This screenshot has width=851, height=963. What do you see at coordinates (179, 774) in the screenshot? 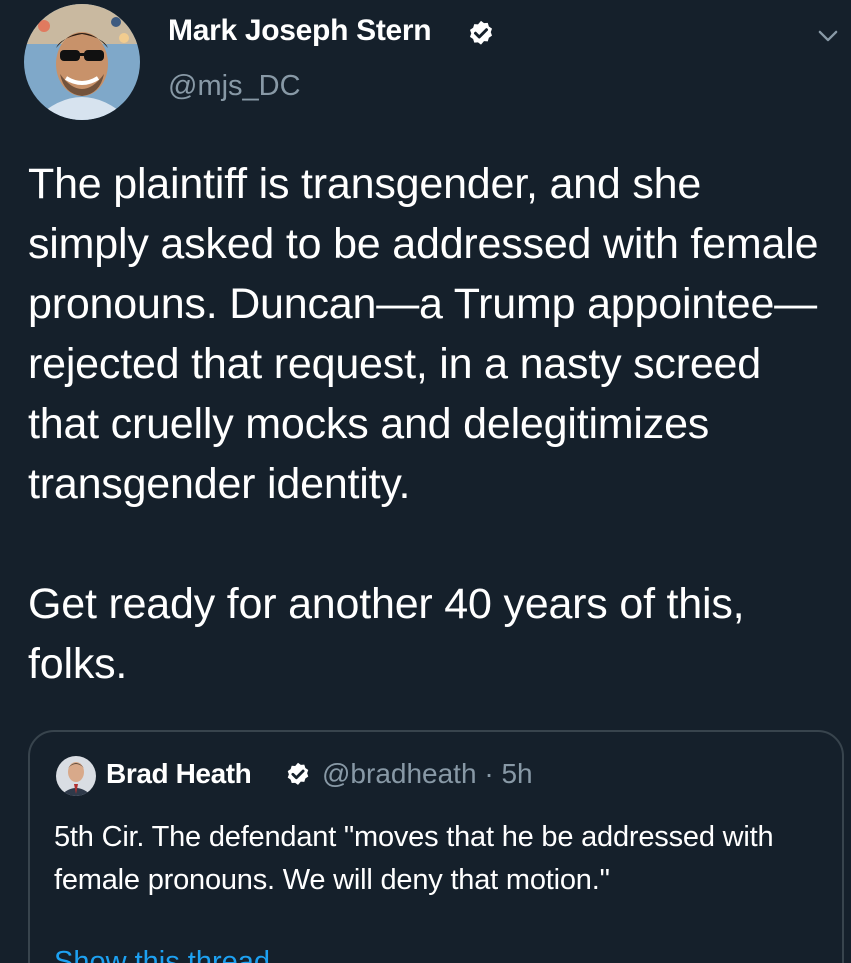
I see `quoted-author-name: Brad Heath` at bounding box center [179, 774].